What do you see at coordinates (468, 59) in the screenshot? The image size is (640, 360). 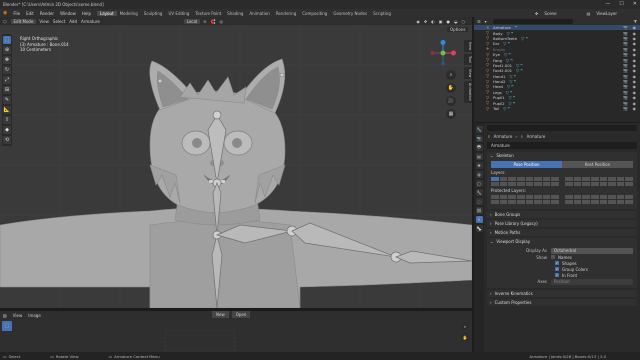 I see `sidebar-tab-tool: Tool` at bounding box center [468, 59].